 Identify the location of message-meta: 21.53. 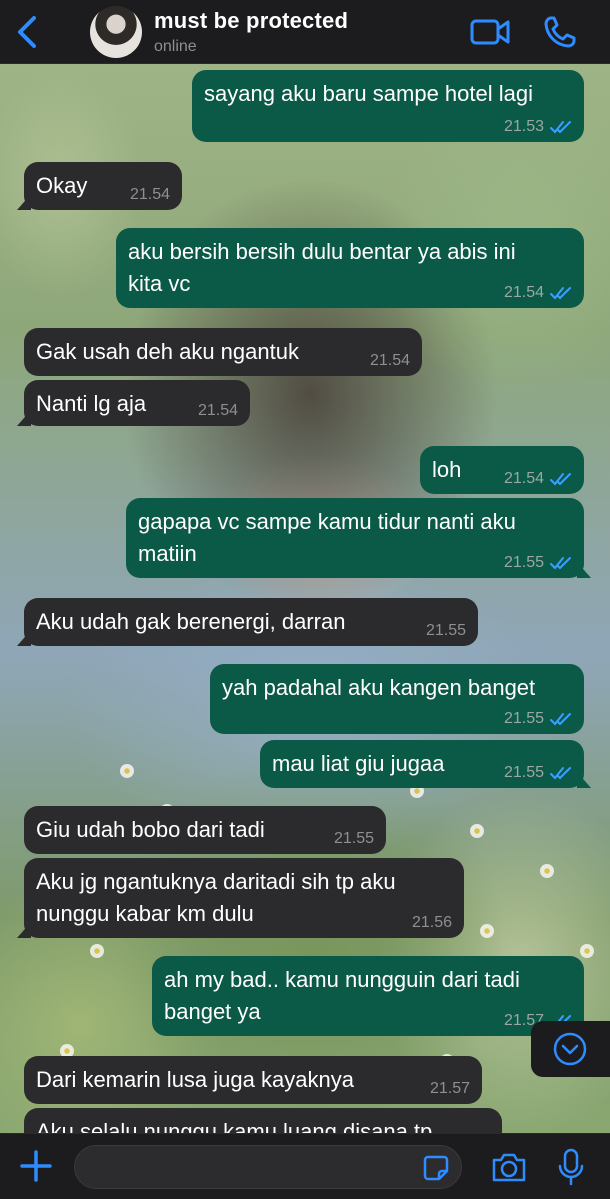
(538, 127).